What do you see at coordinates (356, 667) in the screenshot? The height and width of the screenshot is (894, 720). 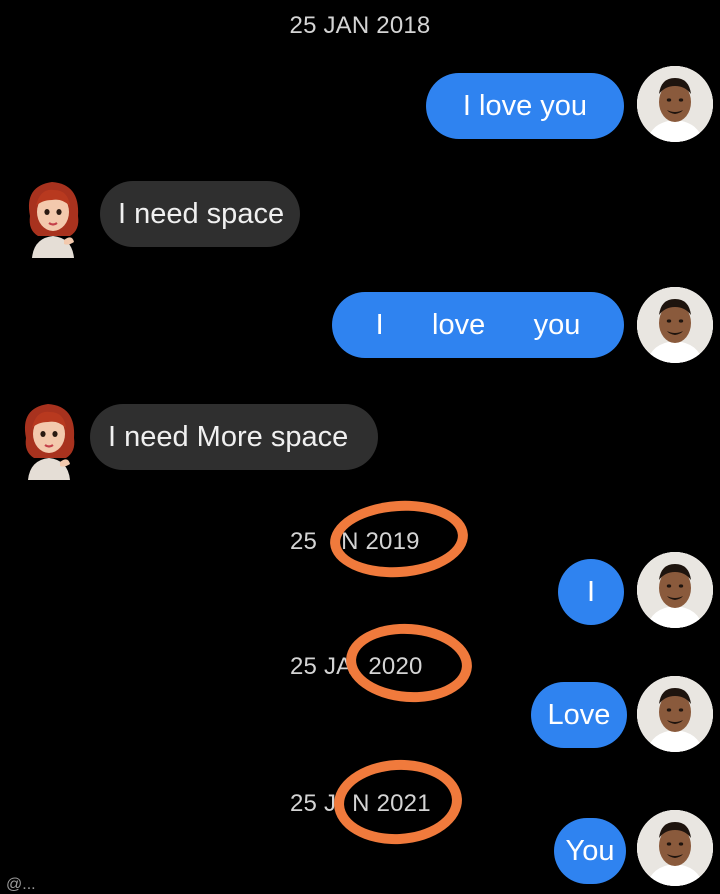 I see `date-separator-2020: 25 JA 2020` at bounding box center [356, 667].